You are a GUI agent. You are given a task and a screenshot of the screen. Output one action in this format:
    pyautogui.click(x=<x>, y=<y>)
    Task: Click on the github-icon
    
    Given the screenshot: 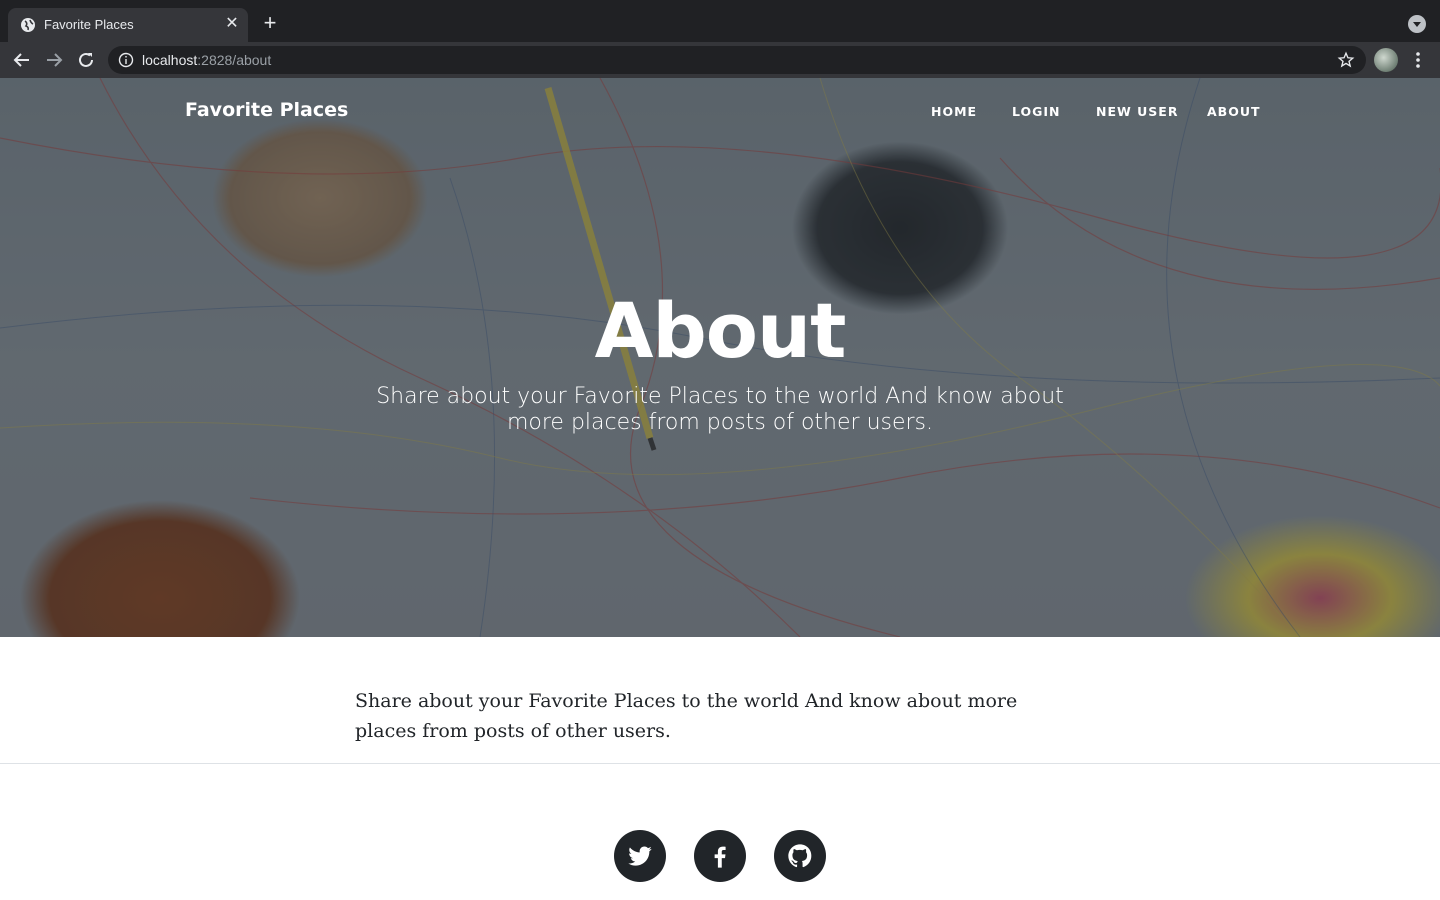 What is the action you would take?
    pyautogui.click(x=800, y=856)
    